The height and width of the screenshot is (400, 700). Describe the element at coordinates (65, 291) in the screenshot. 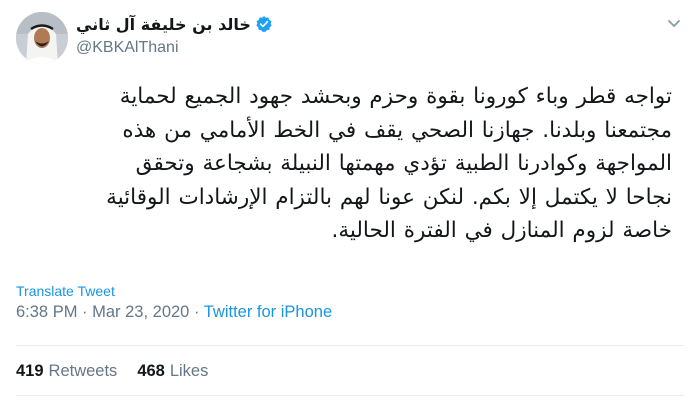

I see `translate-tweet-link: Translate Tweet` at that location.